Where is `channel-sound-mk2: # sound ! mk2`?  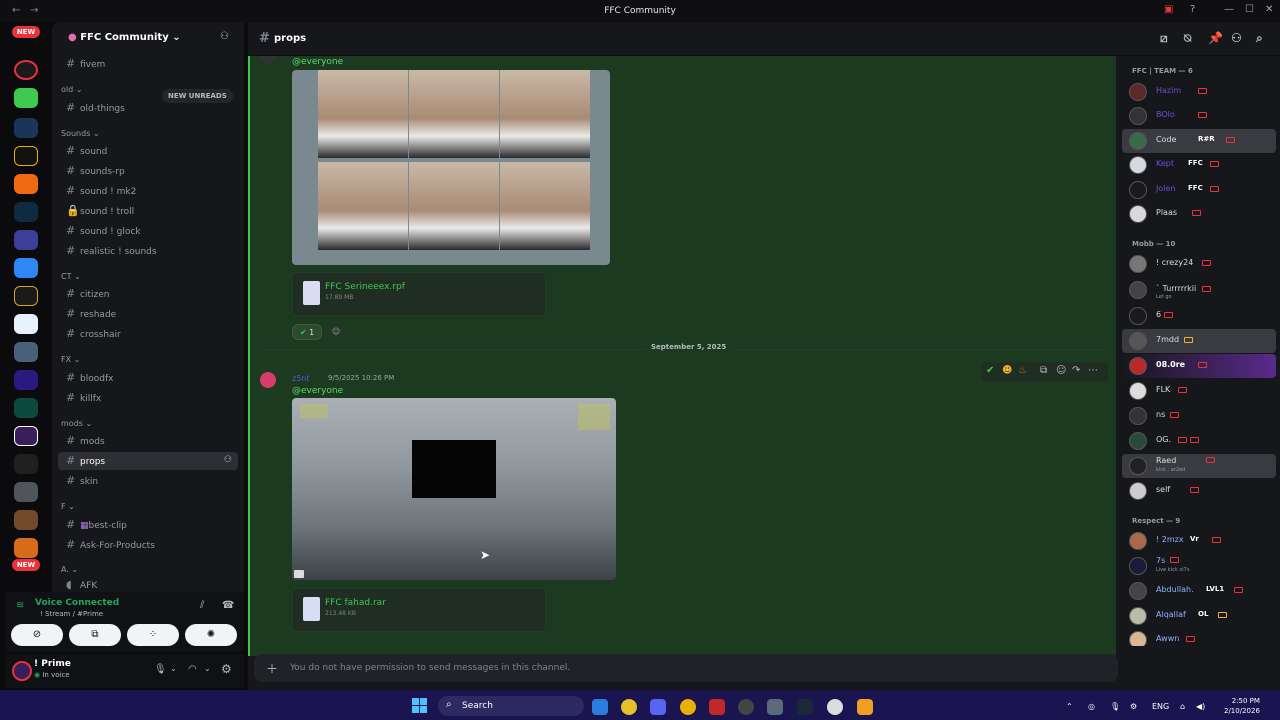
channel-sound-mk2: # sound ! mk2 is located at coordinates (148, 191).